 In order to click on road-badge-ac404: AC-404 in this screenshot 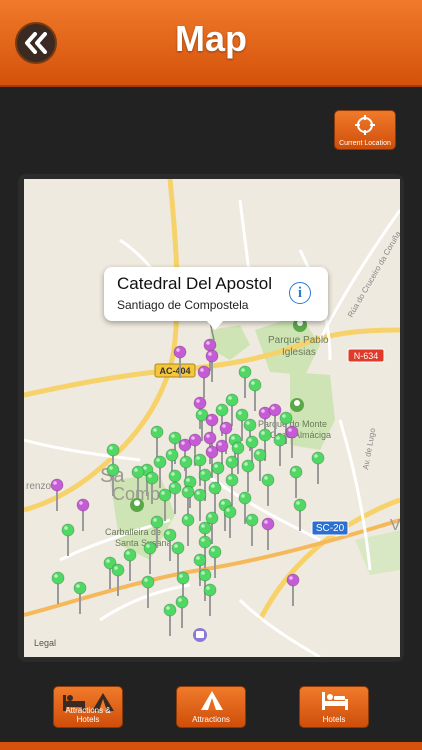, I will do `click(175, 370)`.